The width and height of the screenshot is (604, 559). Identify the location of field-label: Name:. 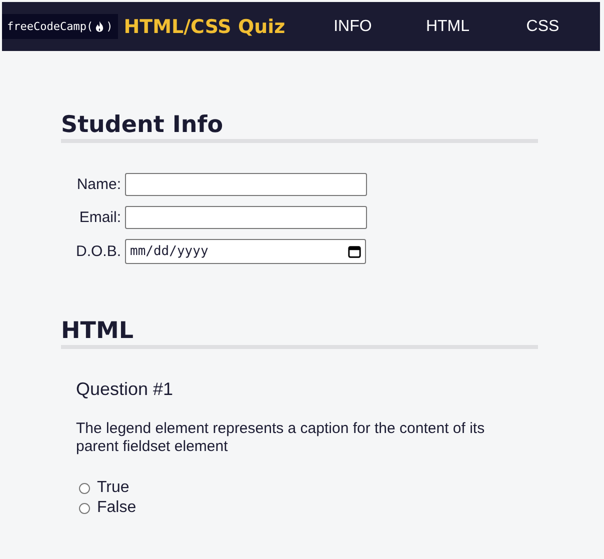
(99, 184).